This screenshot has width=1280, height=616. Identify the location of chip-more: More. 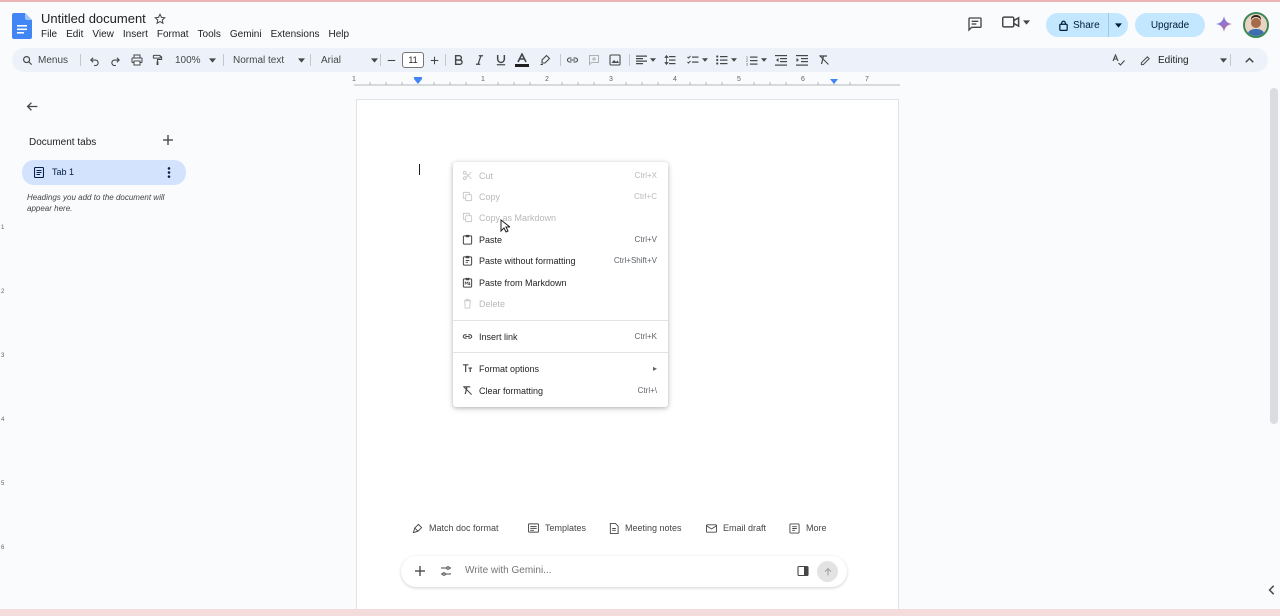
(808, 528).